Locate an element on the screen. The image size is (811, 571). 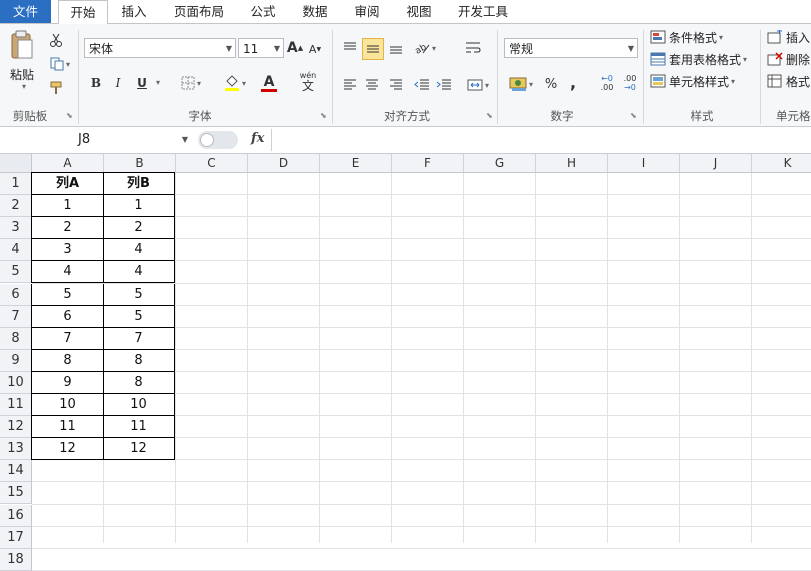
number-launcher-icon: ⬊ is located at coordinates (634, 116).